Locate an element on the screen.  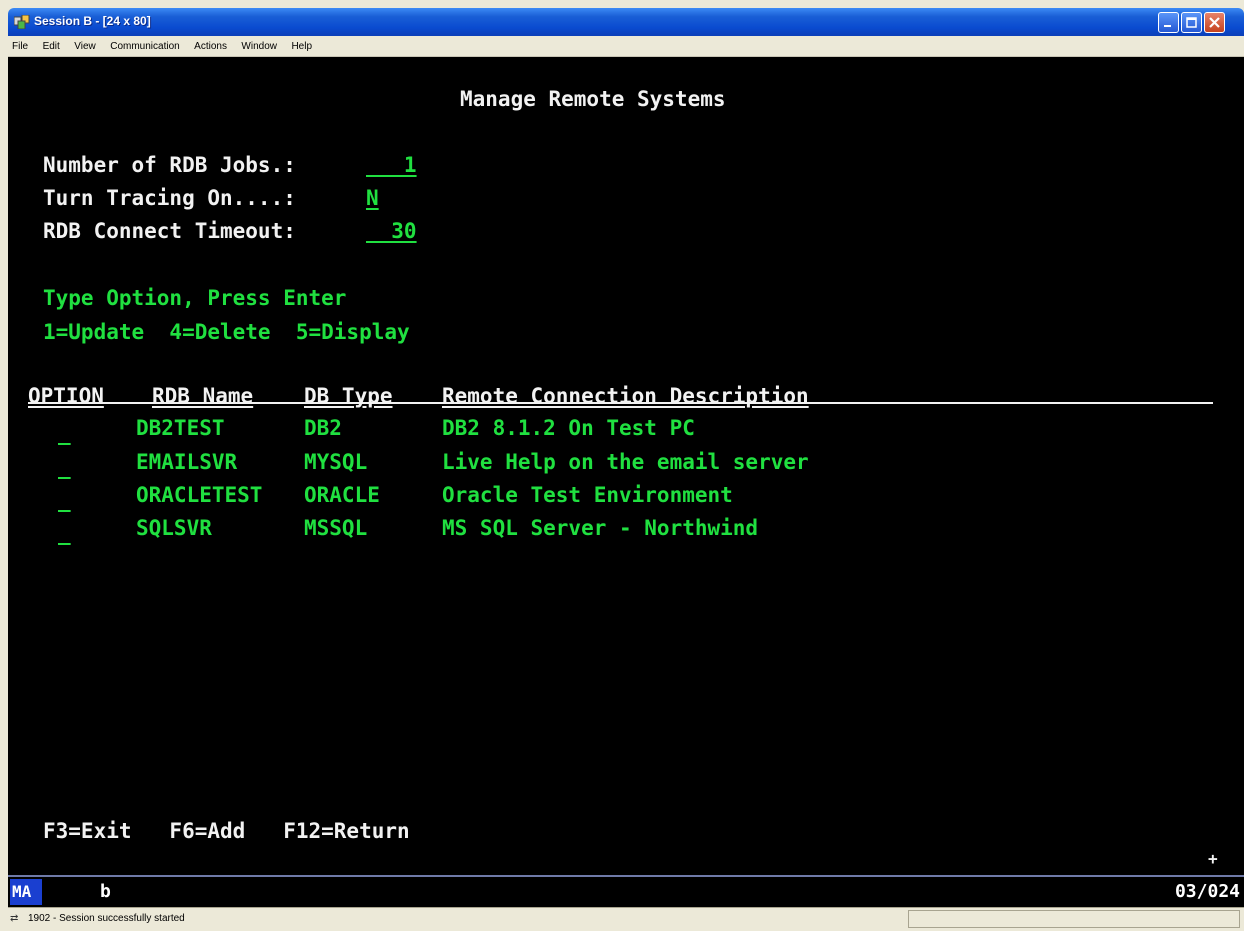
rdb-jobs-label: Number of RDB Jobs.: is located at coordinates (169, 165).